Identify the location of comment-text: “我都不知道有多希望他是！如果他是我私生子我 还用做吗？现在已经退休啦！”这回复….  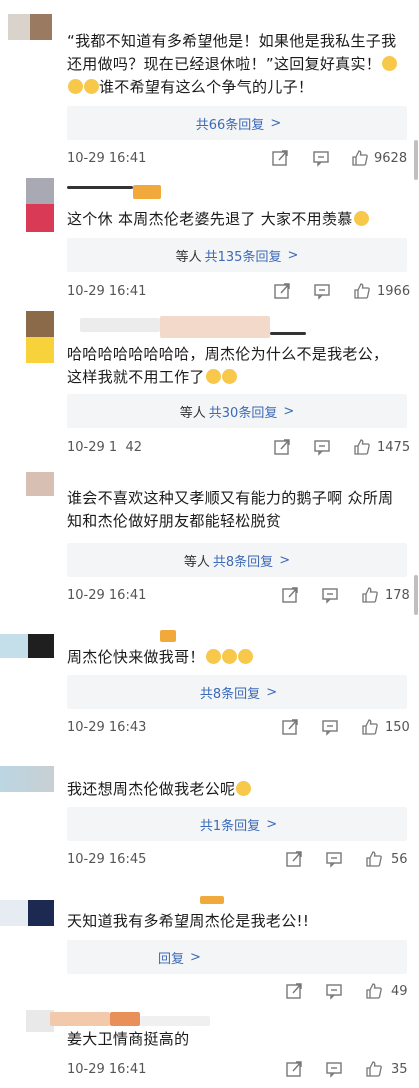
(232, 64).